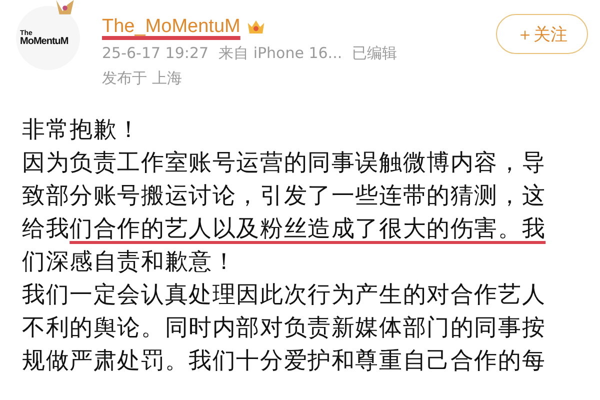 Image resolution: width=600 pixels, height=400 pixels. Describe the element at coordinates (142, 78) in the screenshot. I see `post-location: 发布于 上海` at that location.